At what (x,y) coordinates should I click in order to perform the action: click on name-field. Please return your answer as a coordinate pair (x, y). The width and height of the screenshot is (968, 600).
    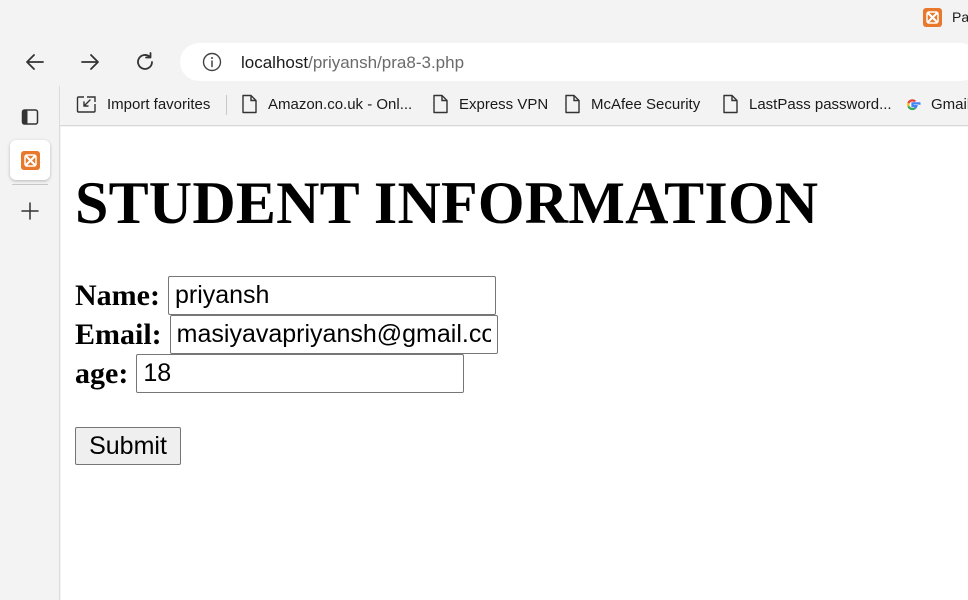
    Looking at the image, I should click on (331, 295).